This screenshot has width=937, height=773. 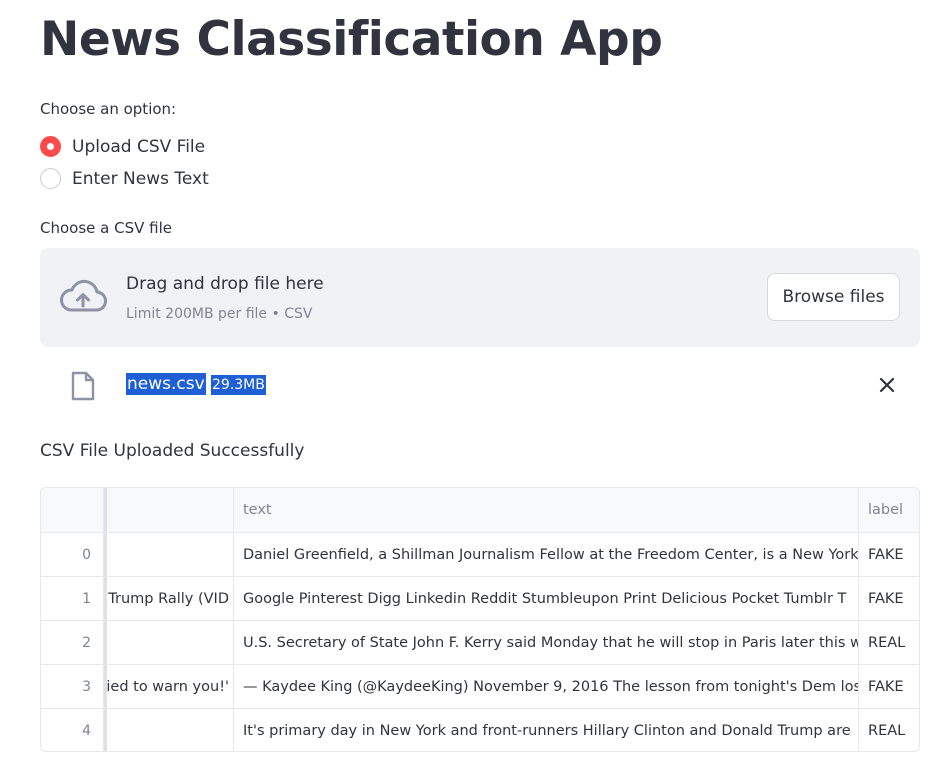 I want to click on uploaded-file-size: 29.3MB, so click(x=238, y=385).